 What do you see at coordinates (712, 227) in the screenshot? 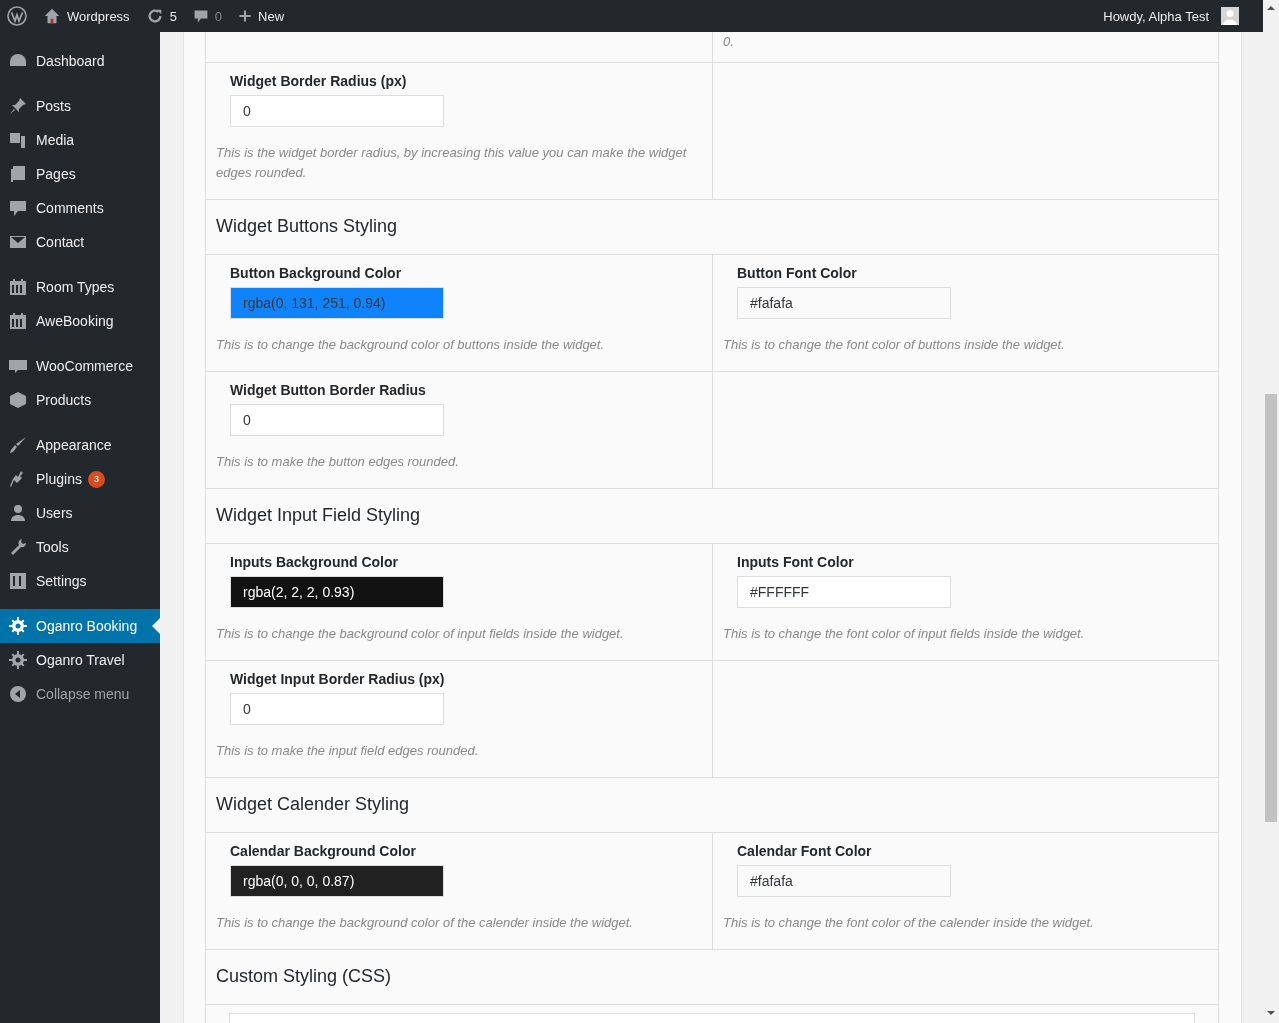
I see `section-heading: Widget Buttons Styling` at bounding box center [712, 227].